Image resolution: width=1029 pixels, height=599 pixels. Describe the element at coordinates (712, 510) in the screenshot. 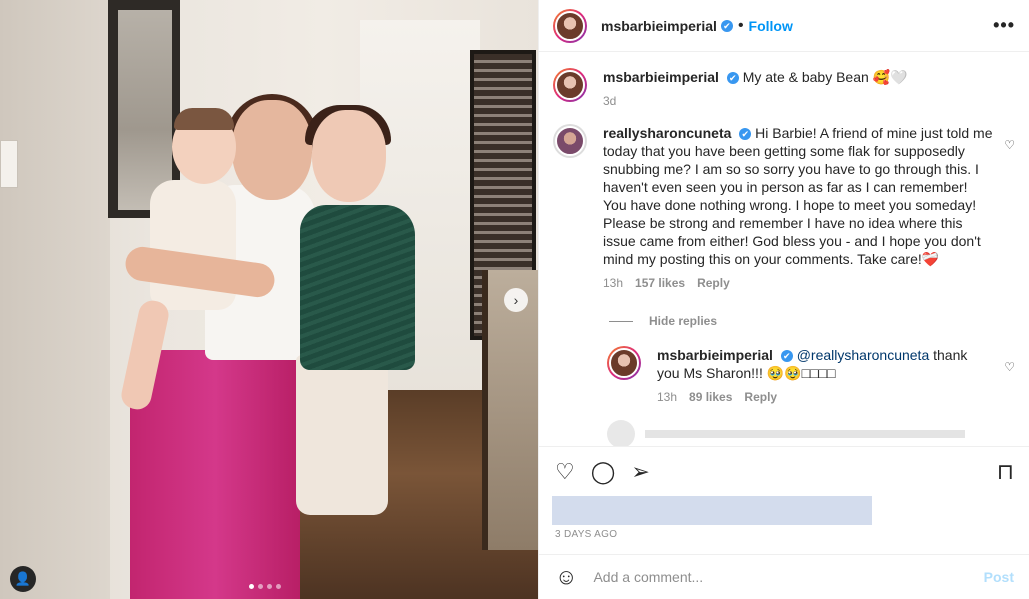

I see `likes-redacted-bar` at that location.